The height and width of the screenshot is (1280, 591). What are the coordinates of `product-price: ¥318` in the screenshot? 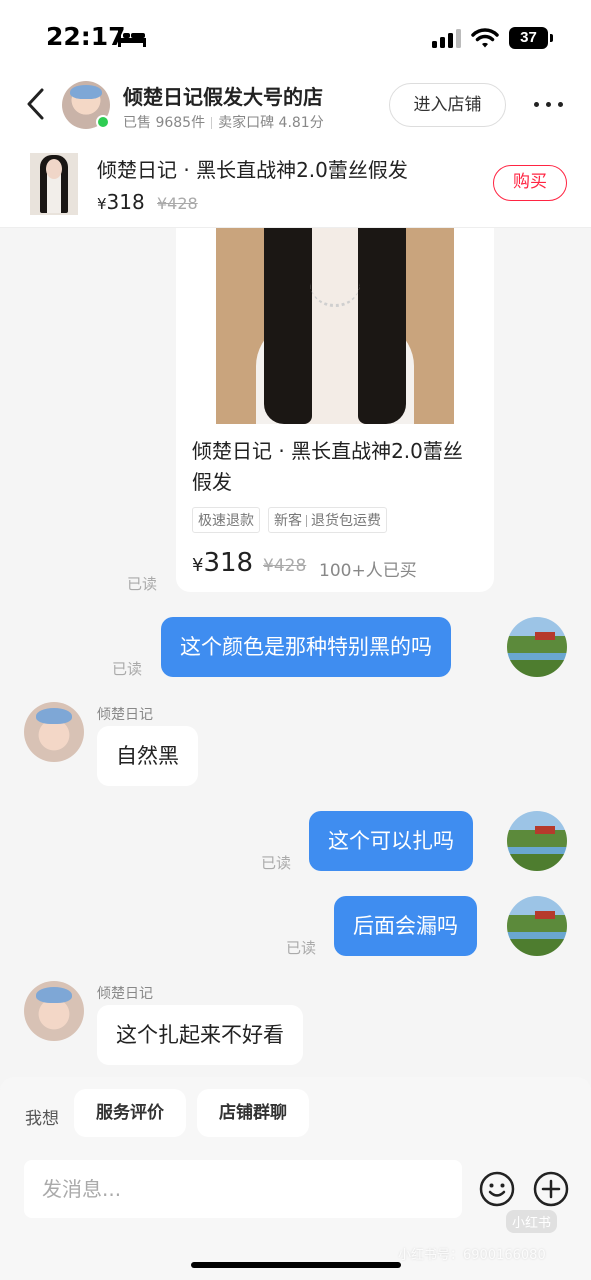 It's located at (121, 202).